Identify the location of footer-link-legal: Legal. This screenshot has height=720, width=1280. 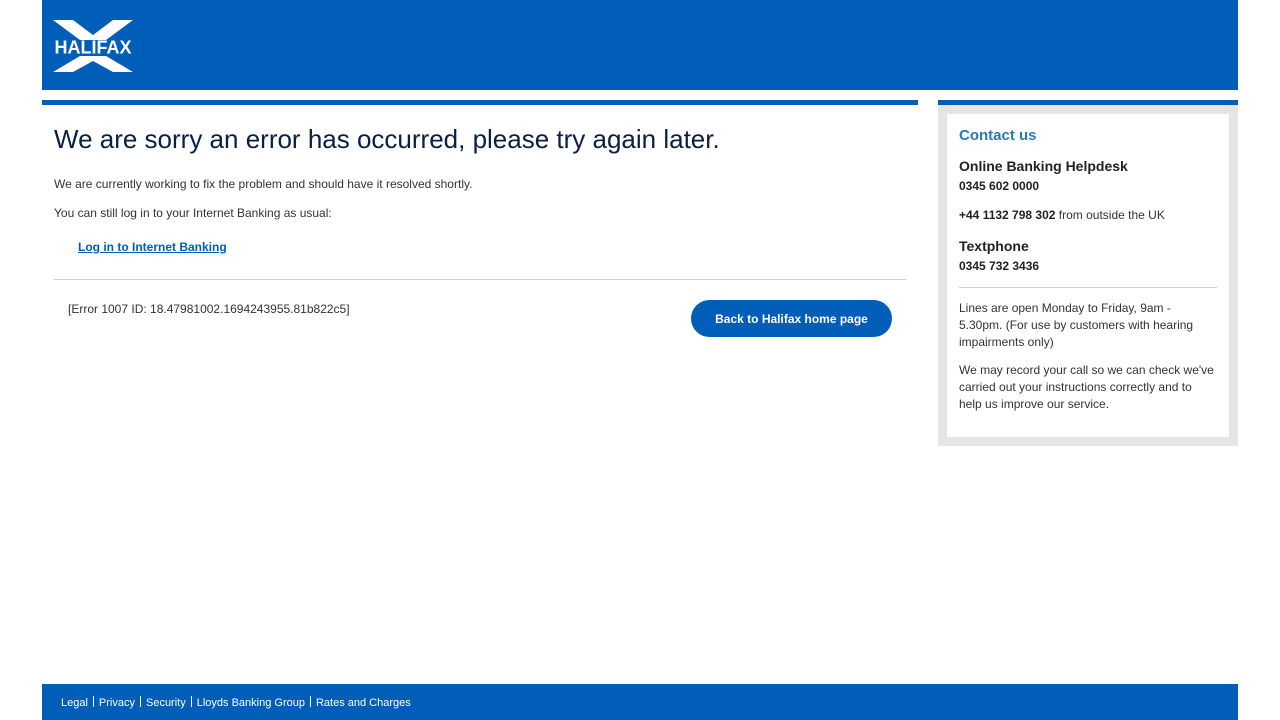
(74, 703).